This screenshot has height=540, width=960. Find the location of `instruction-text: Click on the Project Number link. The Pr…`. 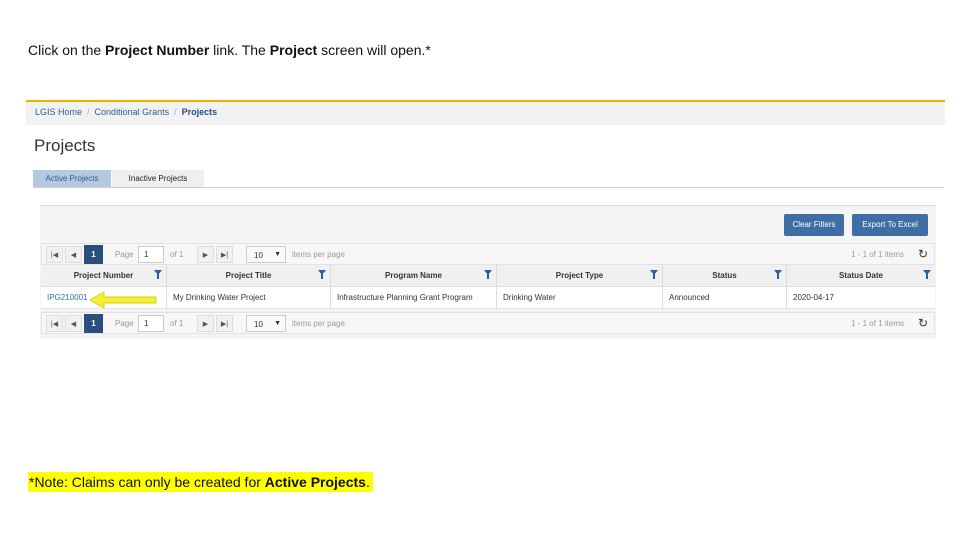

instruction-text: Click on the Project Number link. The Pr… is located at coordinates (229, 50).